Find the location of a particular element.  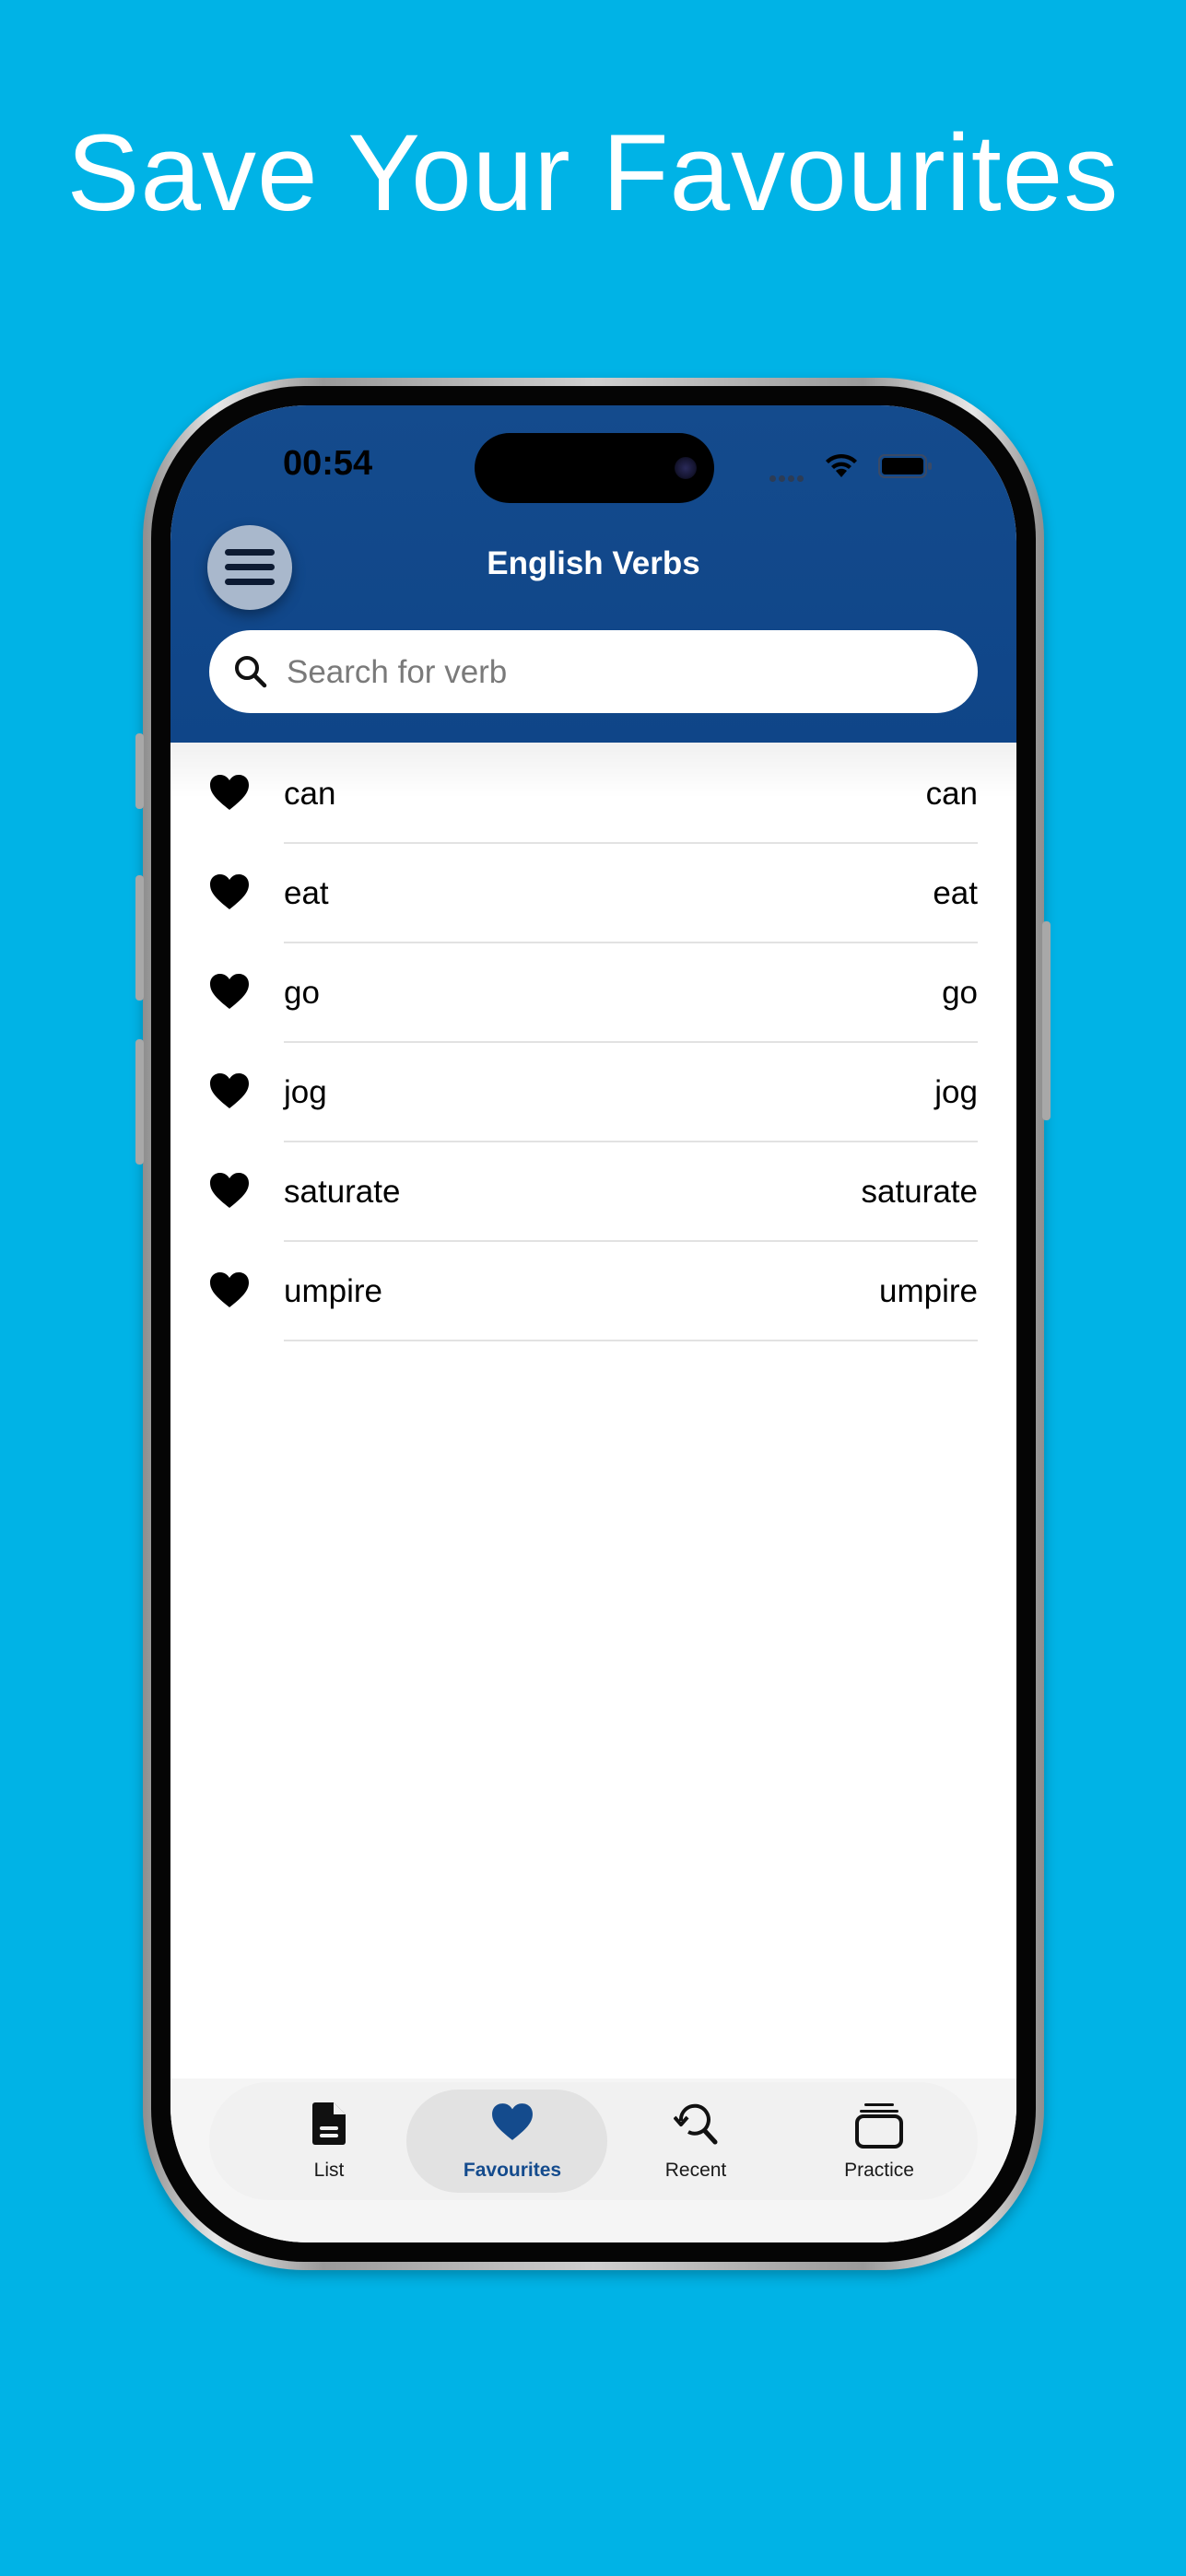

list-item: can can is located at coordinates (593, 794).